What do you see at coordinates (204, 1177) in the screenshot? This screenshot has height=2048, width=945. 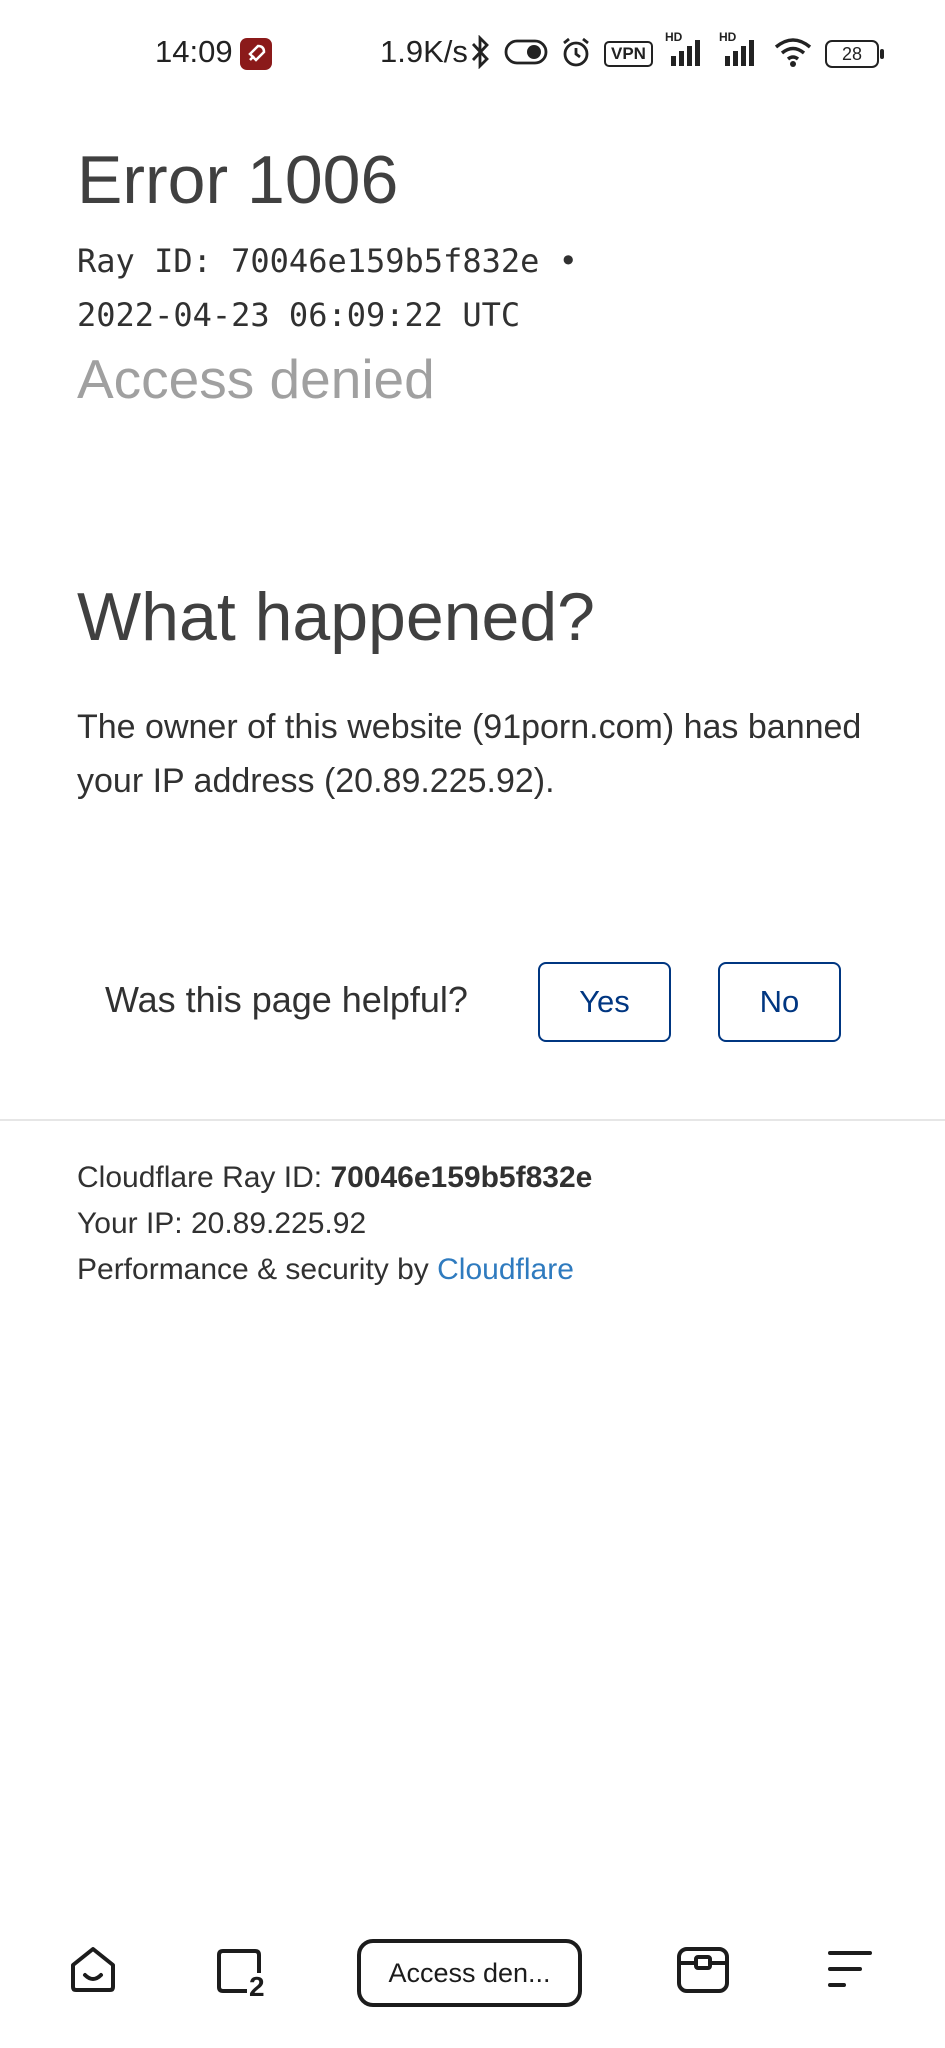 I see `footer-ray-label: Cloudflare Ray ID:` at bounding box center [204, 1177].